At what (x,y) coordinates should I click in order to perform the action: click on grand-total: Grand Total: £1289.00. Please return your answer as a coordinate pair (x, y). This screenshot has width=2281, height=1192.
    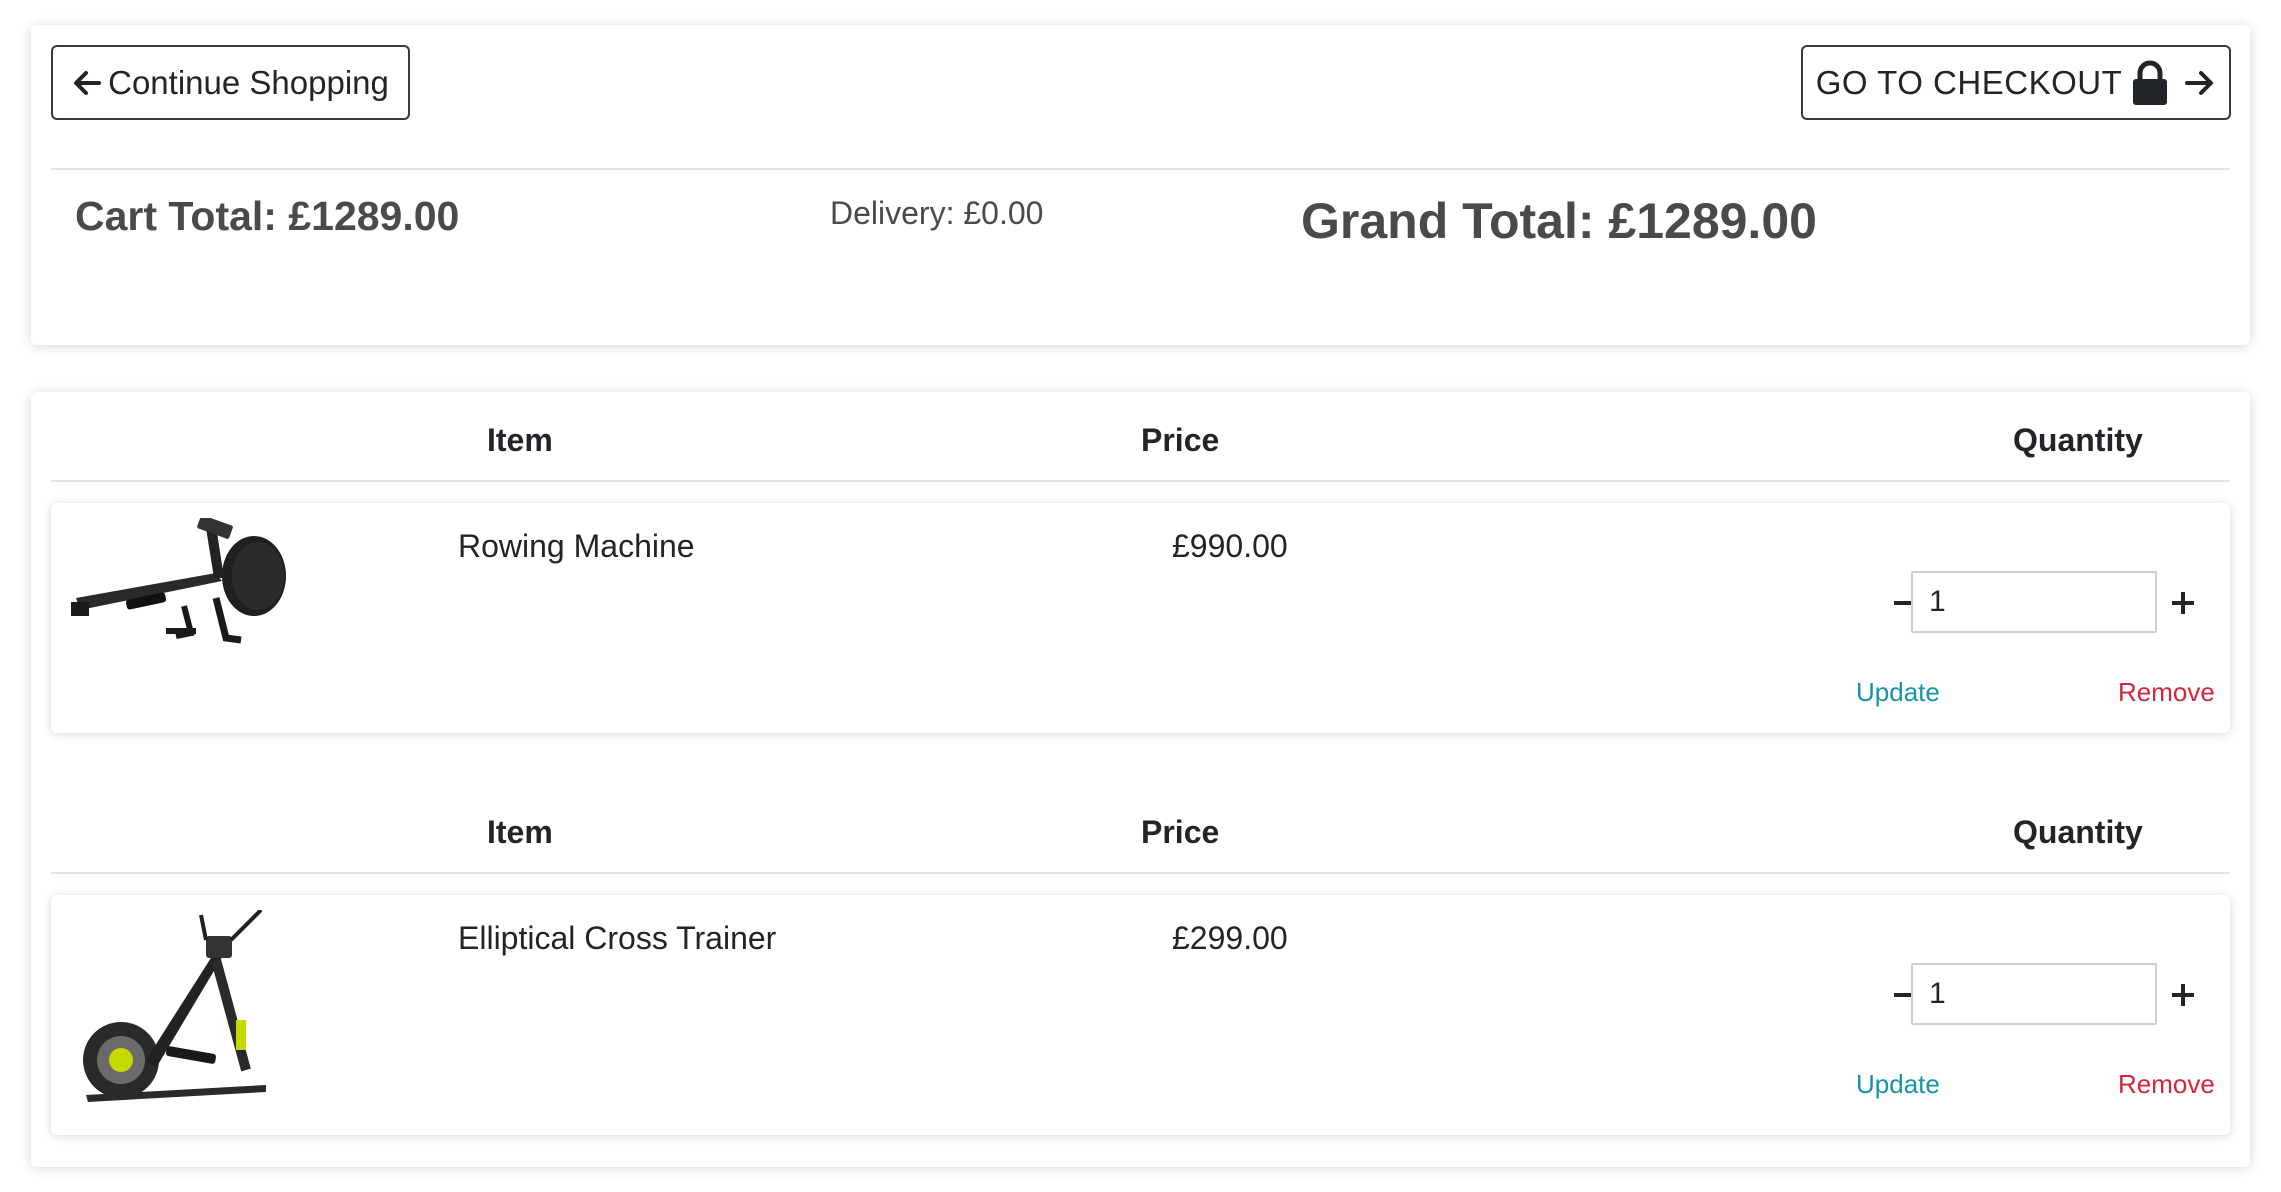
    Looking at the image, I should click on (1559, 221).